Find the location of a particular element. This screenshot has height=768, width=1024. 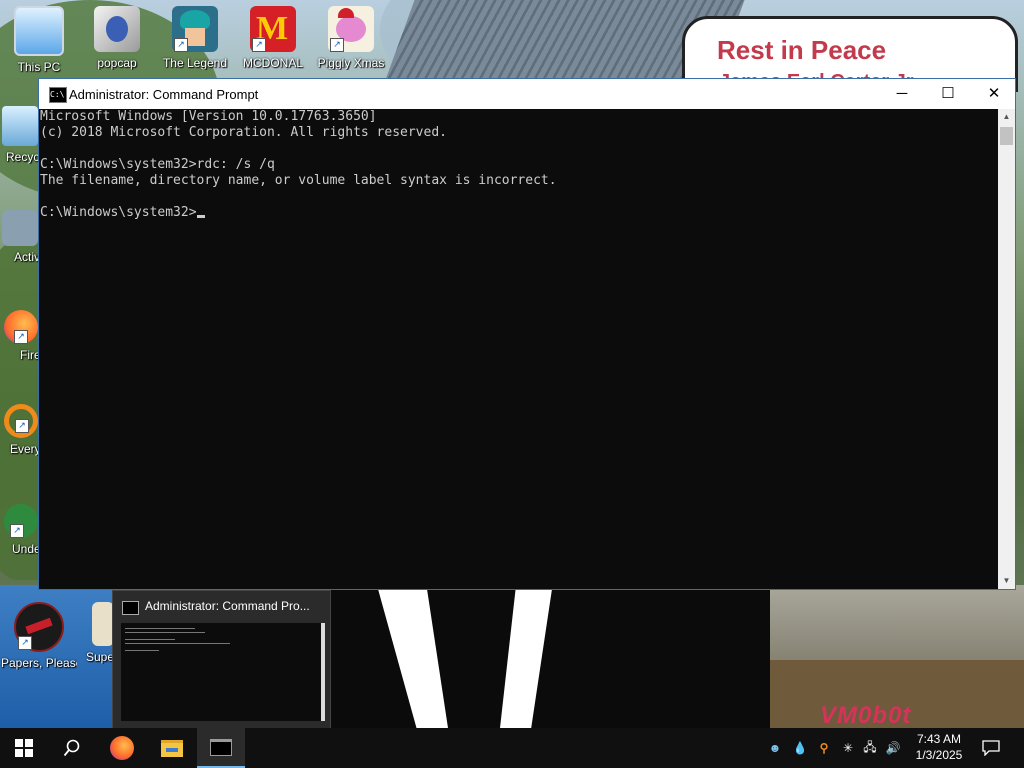

people-icon: ☻ is located at coordinates (775, 748).